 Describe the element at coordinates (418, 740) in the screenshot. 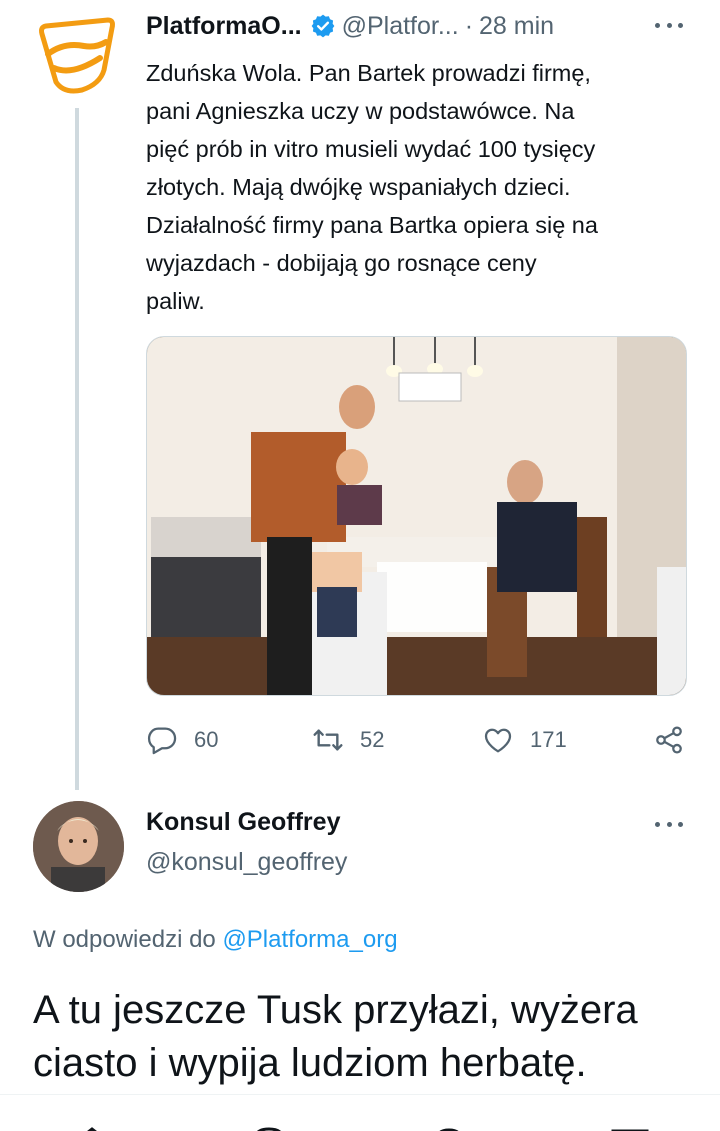

I see `tweet-actions: 60 52 171` at that location.